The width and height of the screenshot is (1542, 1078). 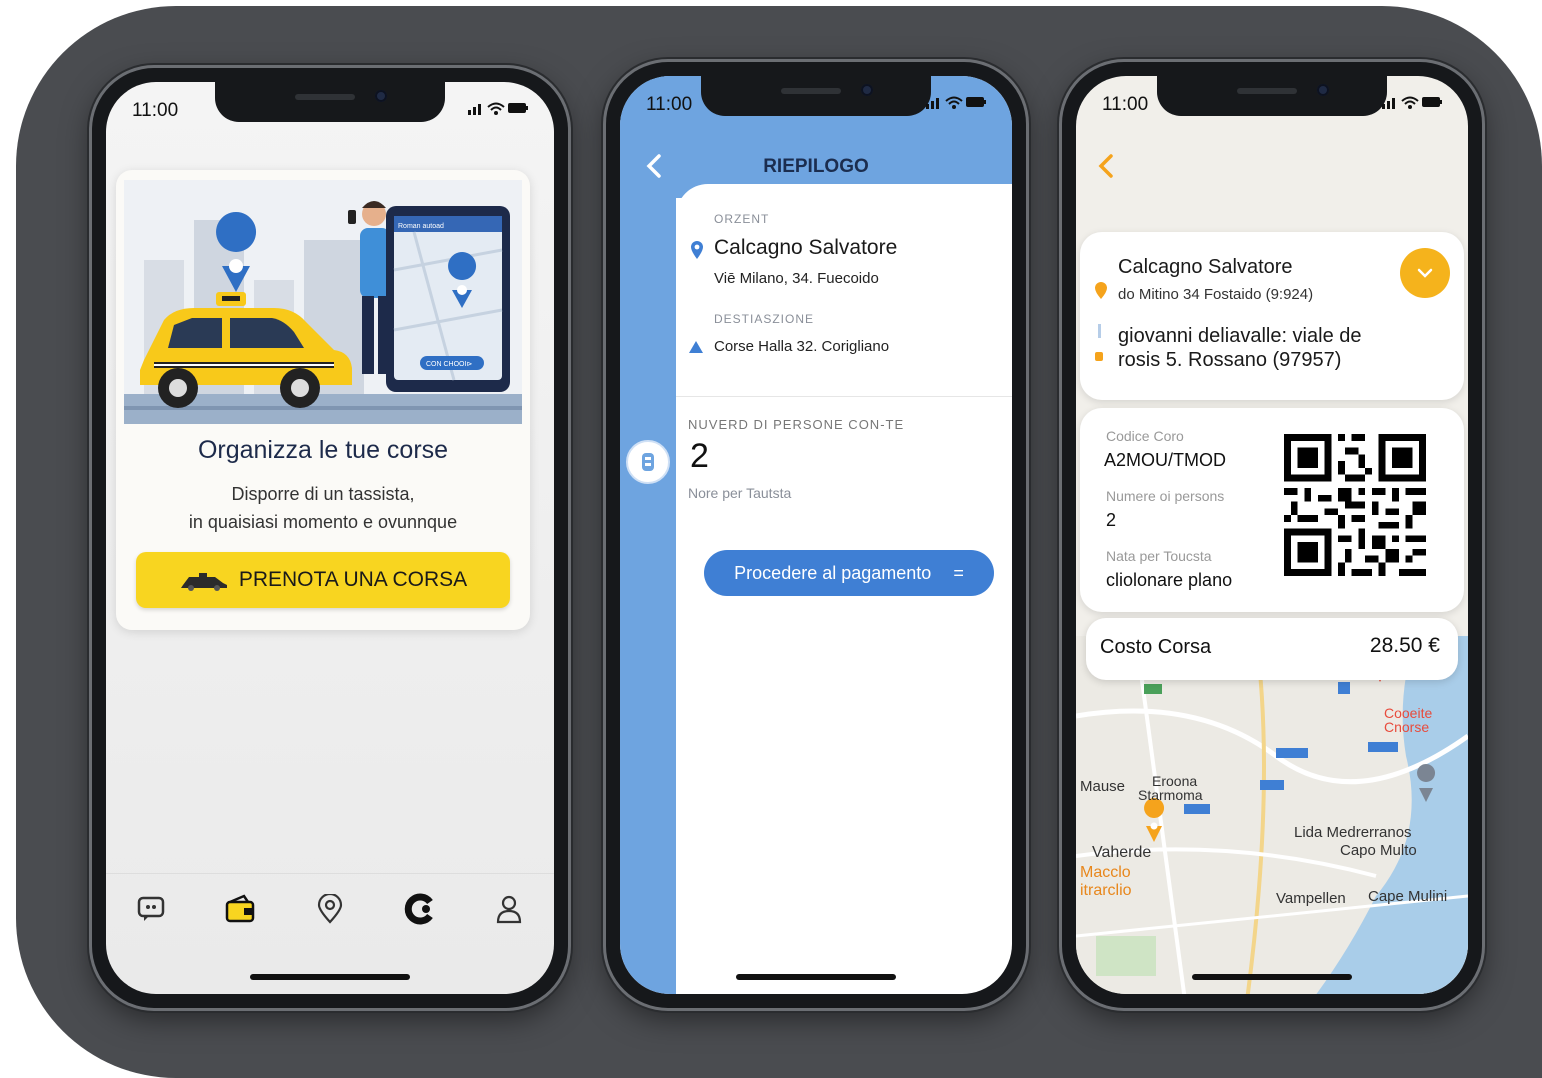 I want to click on destination-label: DESTIASZIONE, so click(x=764, y=319).